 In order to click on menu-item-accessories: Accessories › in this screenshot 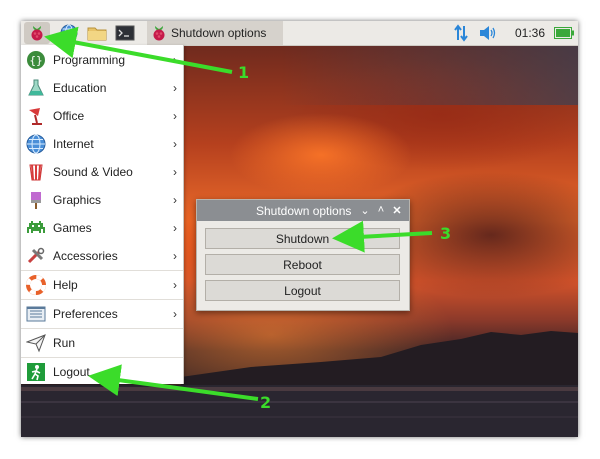, I will do `click(102, 255)`.